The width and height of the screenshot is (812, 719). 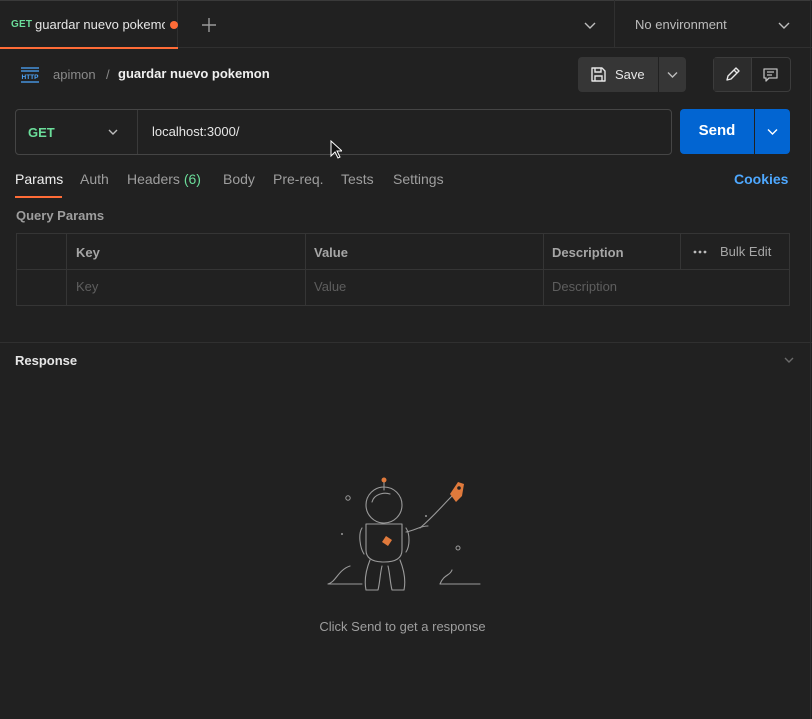 I want to click on save-options-button, so click(x=672, y=74).